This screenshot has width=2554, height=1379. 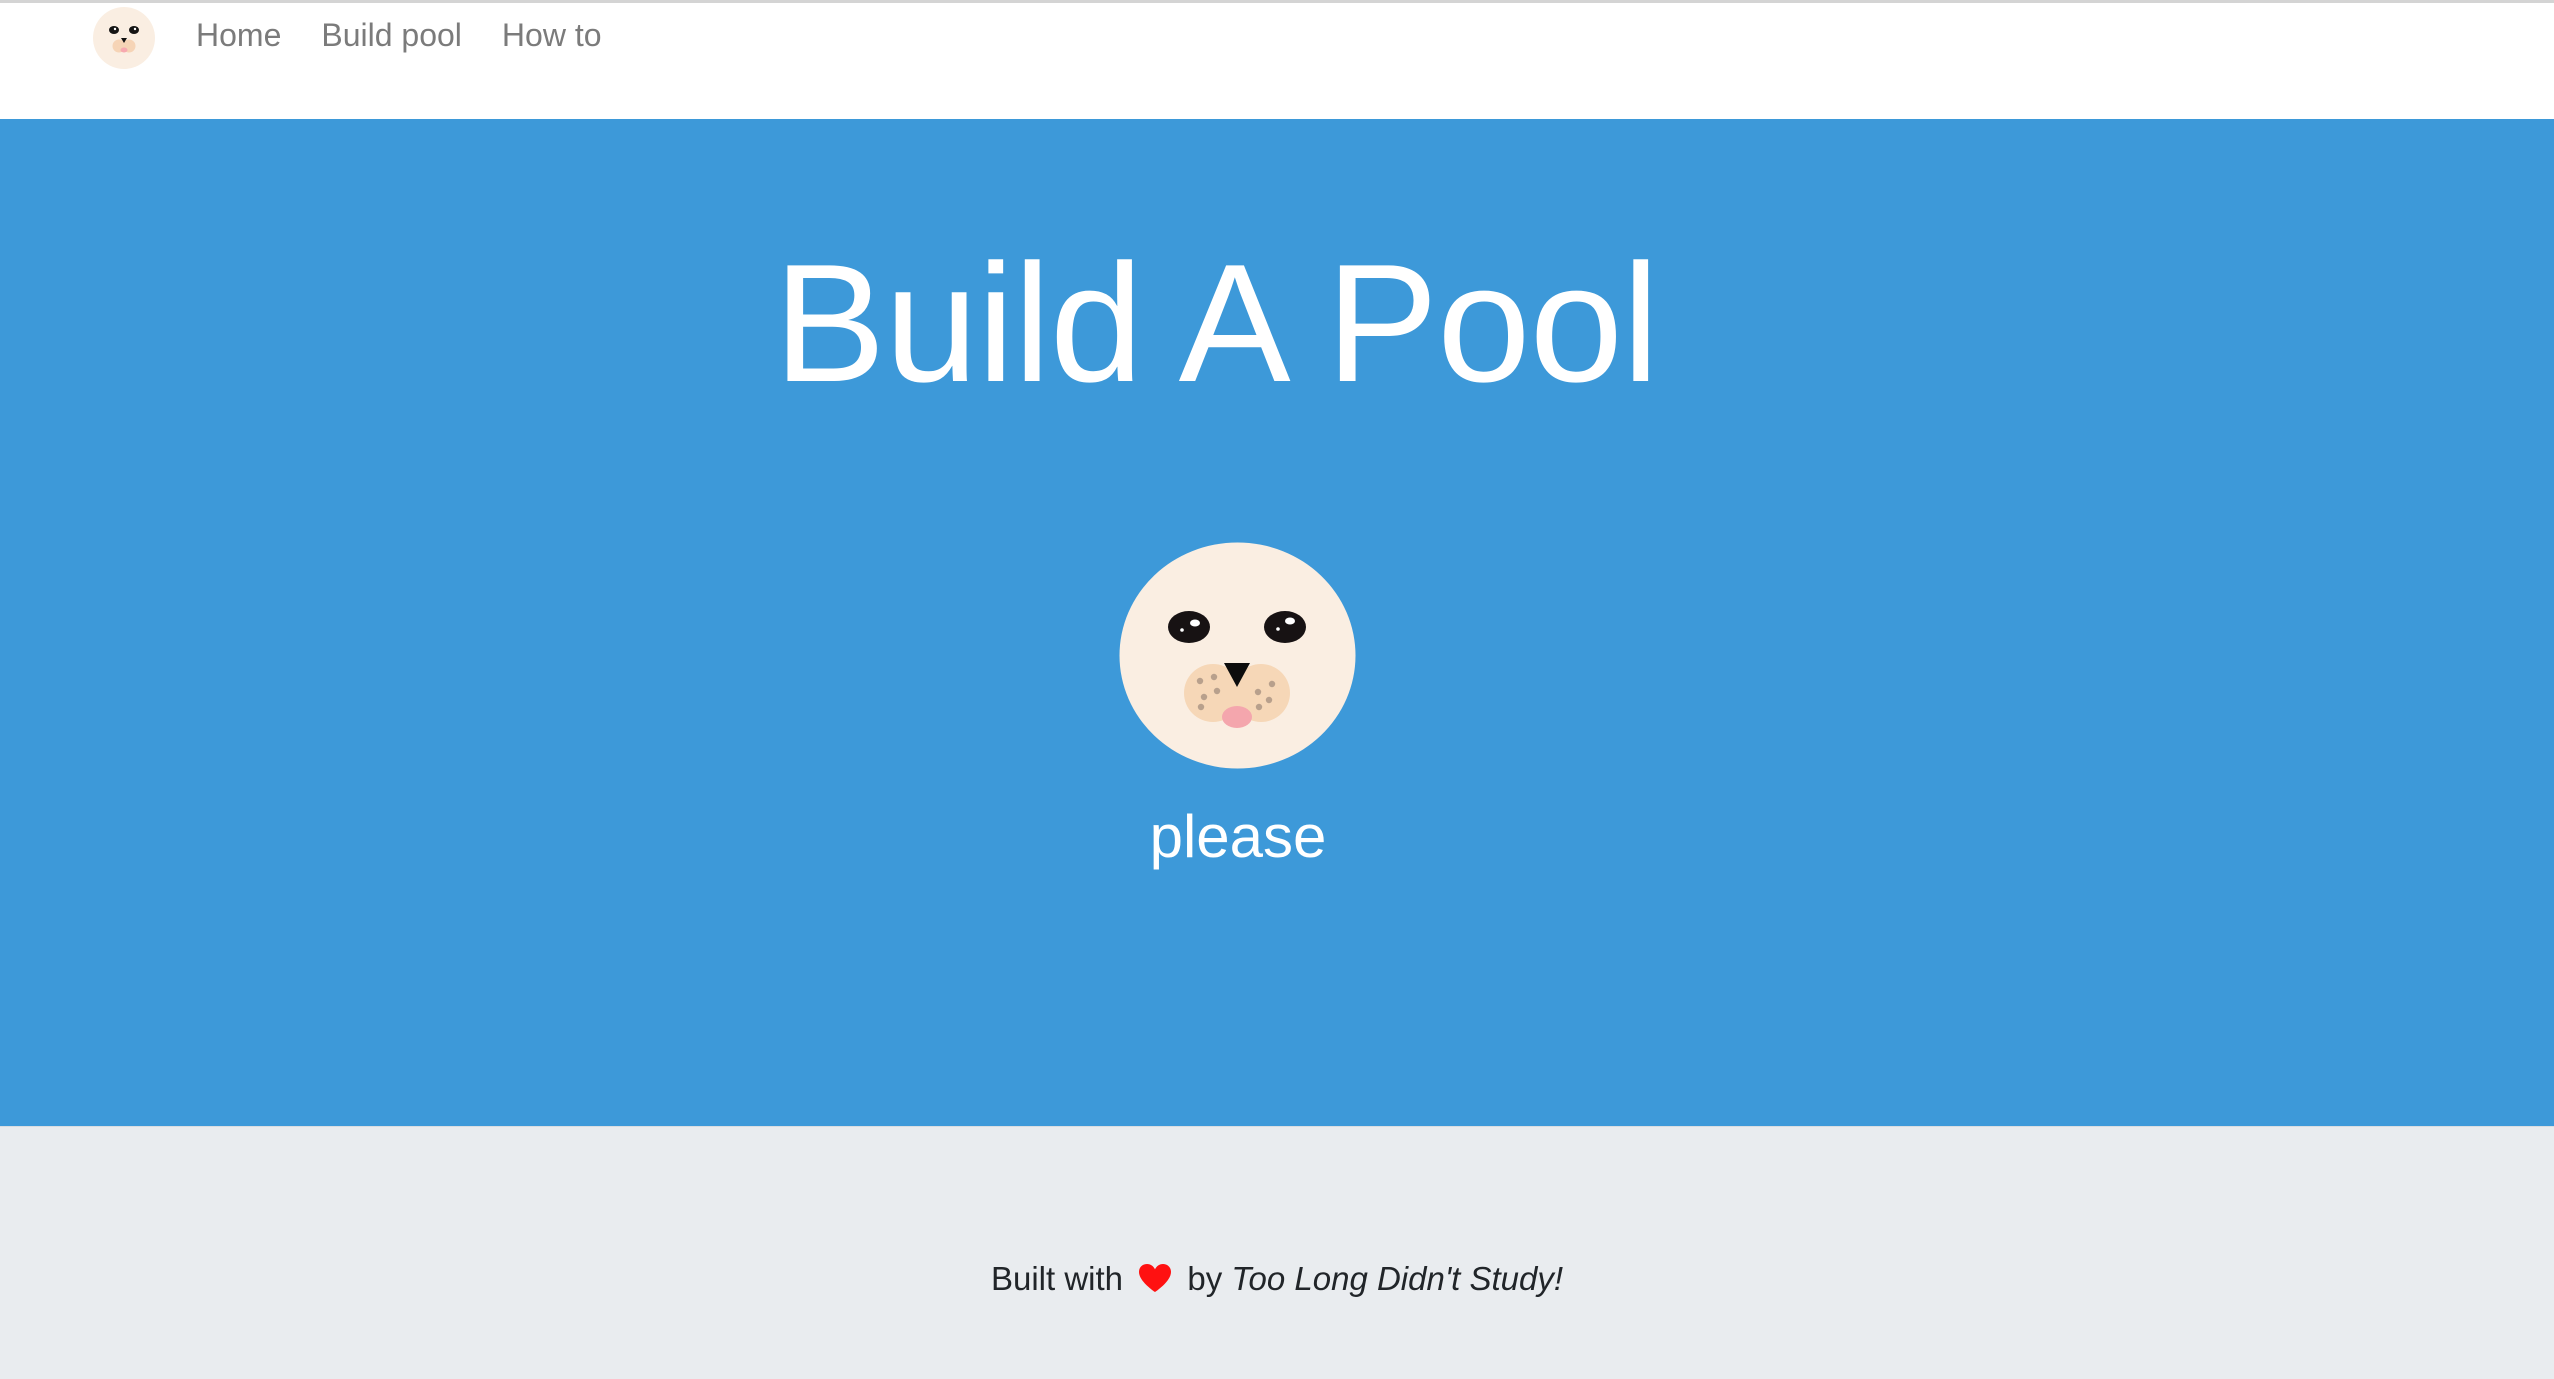 What do you see at coordinates (1057, 1278) in the screenshot?
I see `footer-prefix: Built with` at bounding box center [1057, 1278].